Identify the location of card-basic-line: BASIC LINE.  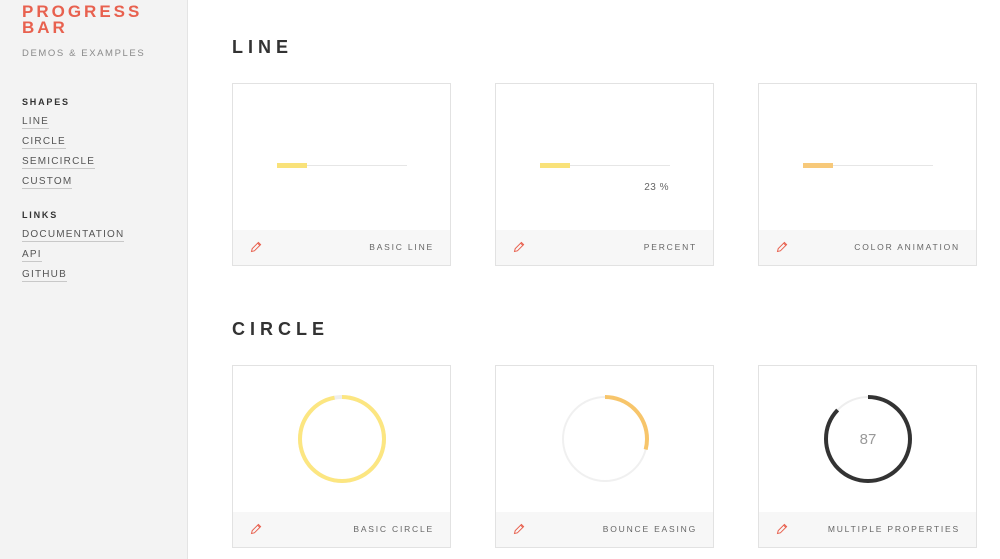
(341, 174).